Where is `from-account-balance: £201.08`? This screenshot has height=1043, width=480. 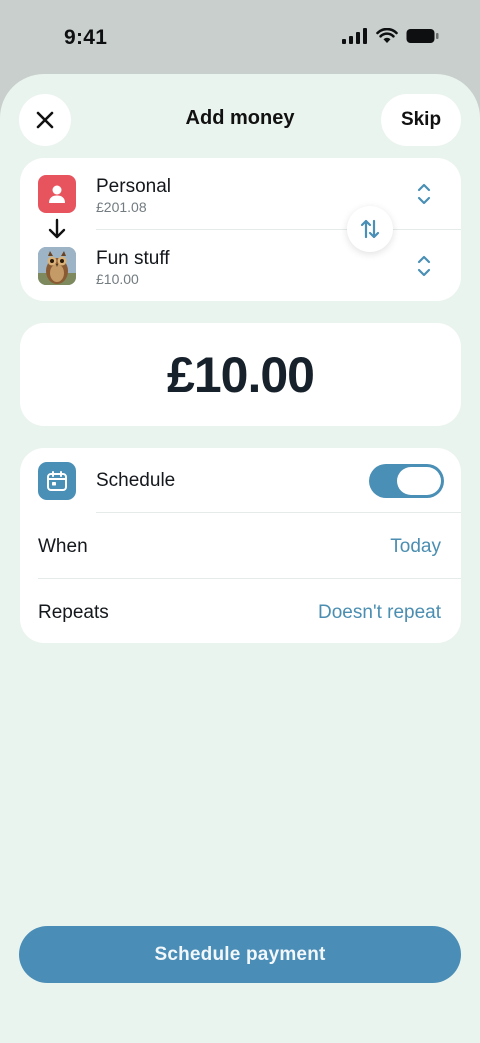 from-account-balance: £201.08 is located at coordinates (121, 207).